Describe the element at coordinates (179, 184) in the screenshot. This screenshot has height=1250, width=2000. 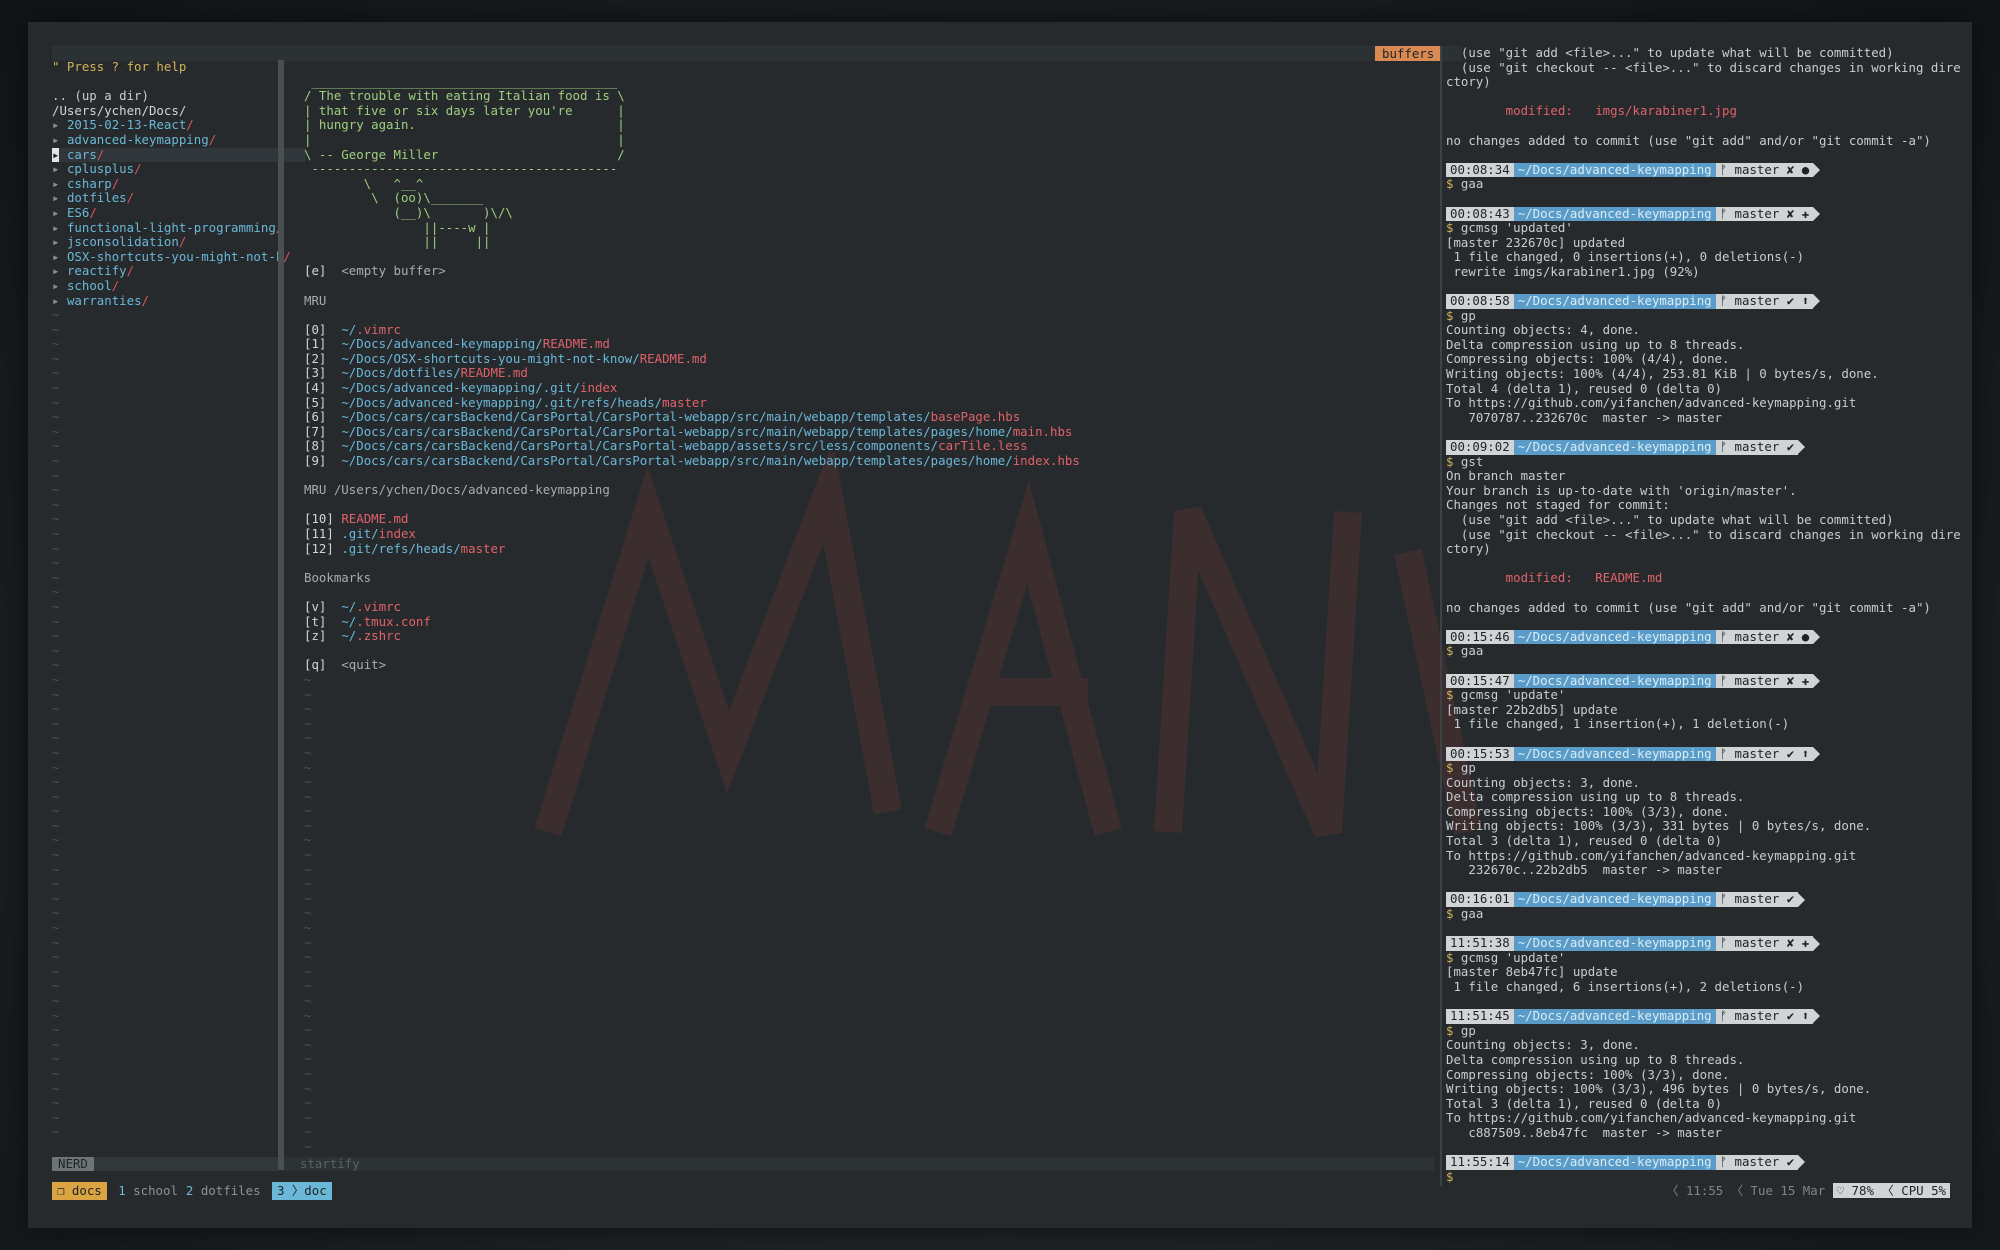
I see `nerdtree-item: ▸ csharp/` at that location.